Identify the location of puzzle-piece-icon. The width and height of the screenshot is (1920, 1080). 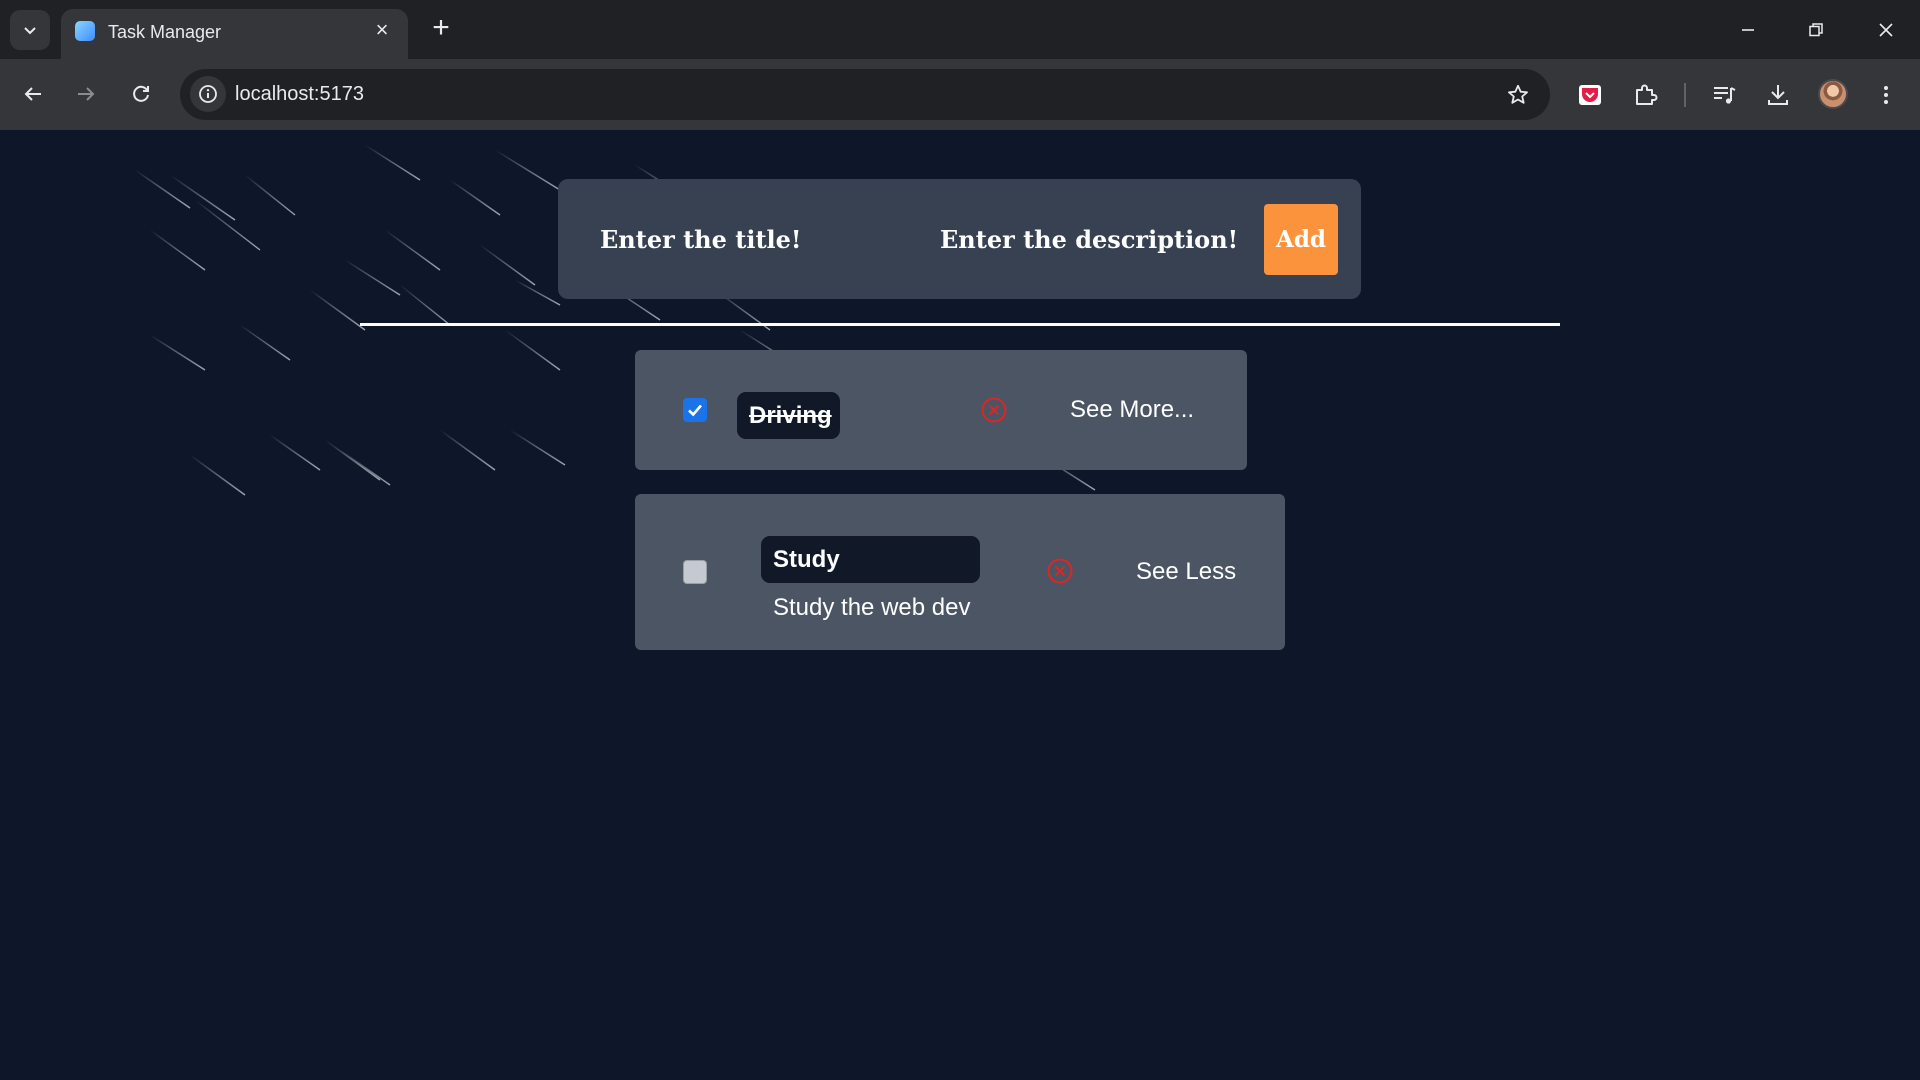
(1647, 94).